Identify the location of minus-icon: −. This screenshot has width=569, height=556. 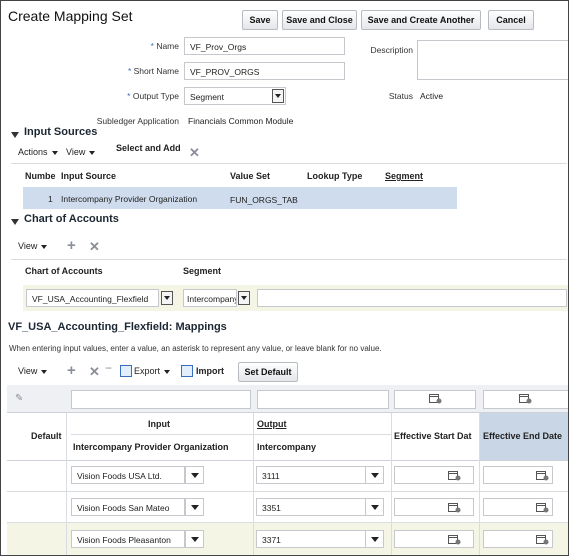
(108, 368).